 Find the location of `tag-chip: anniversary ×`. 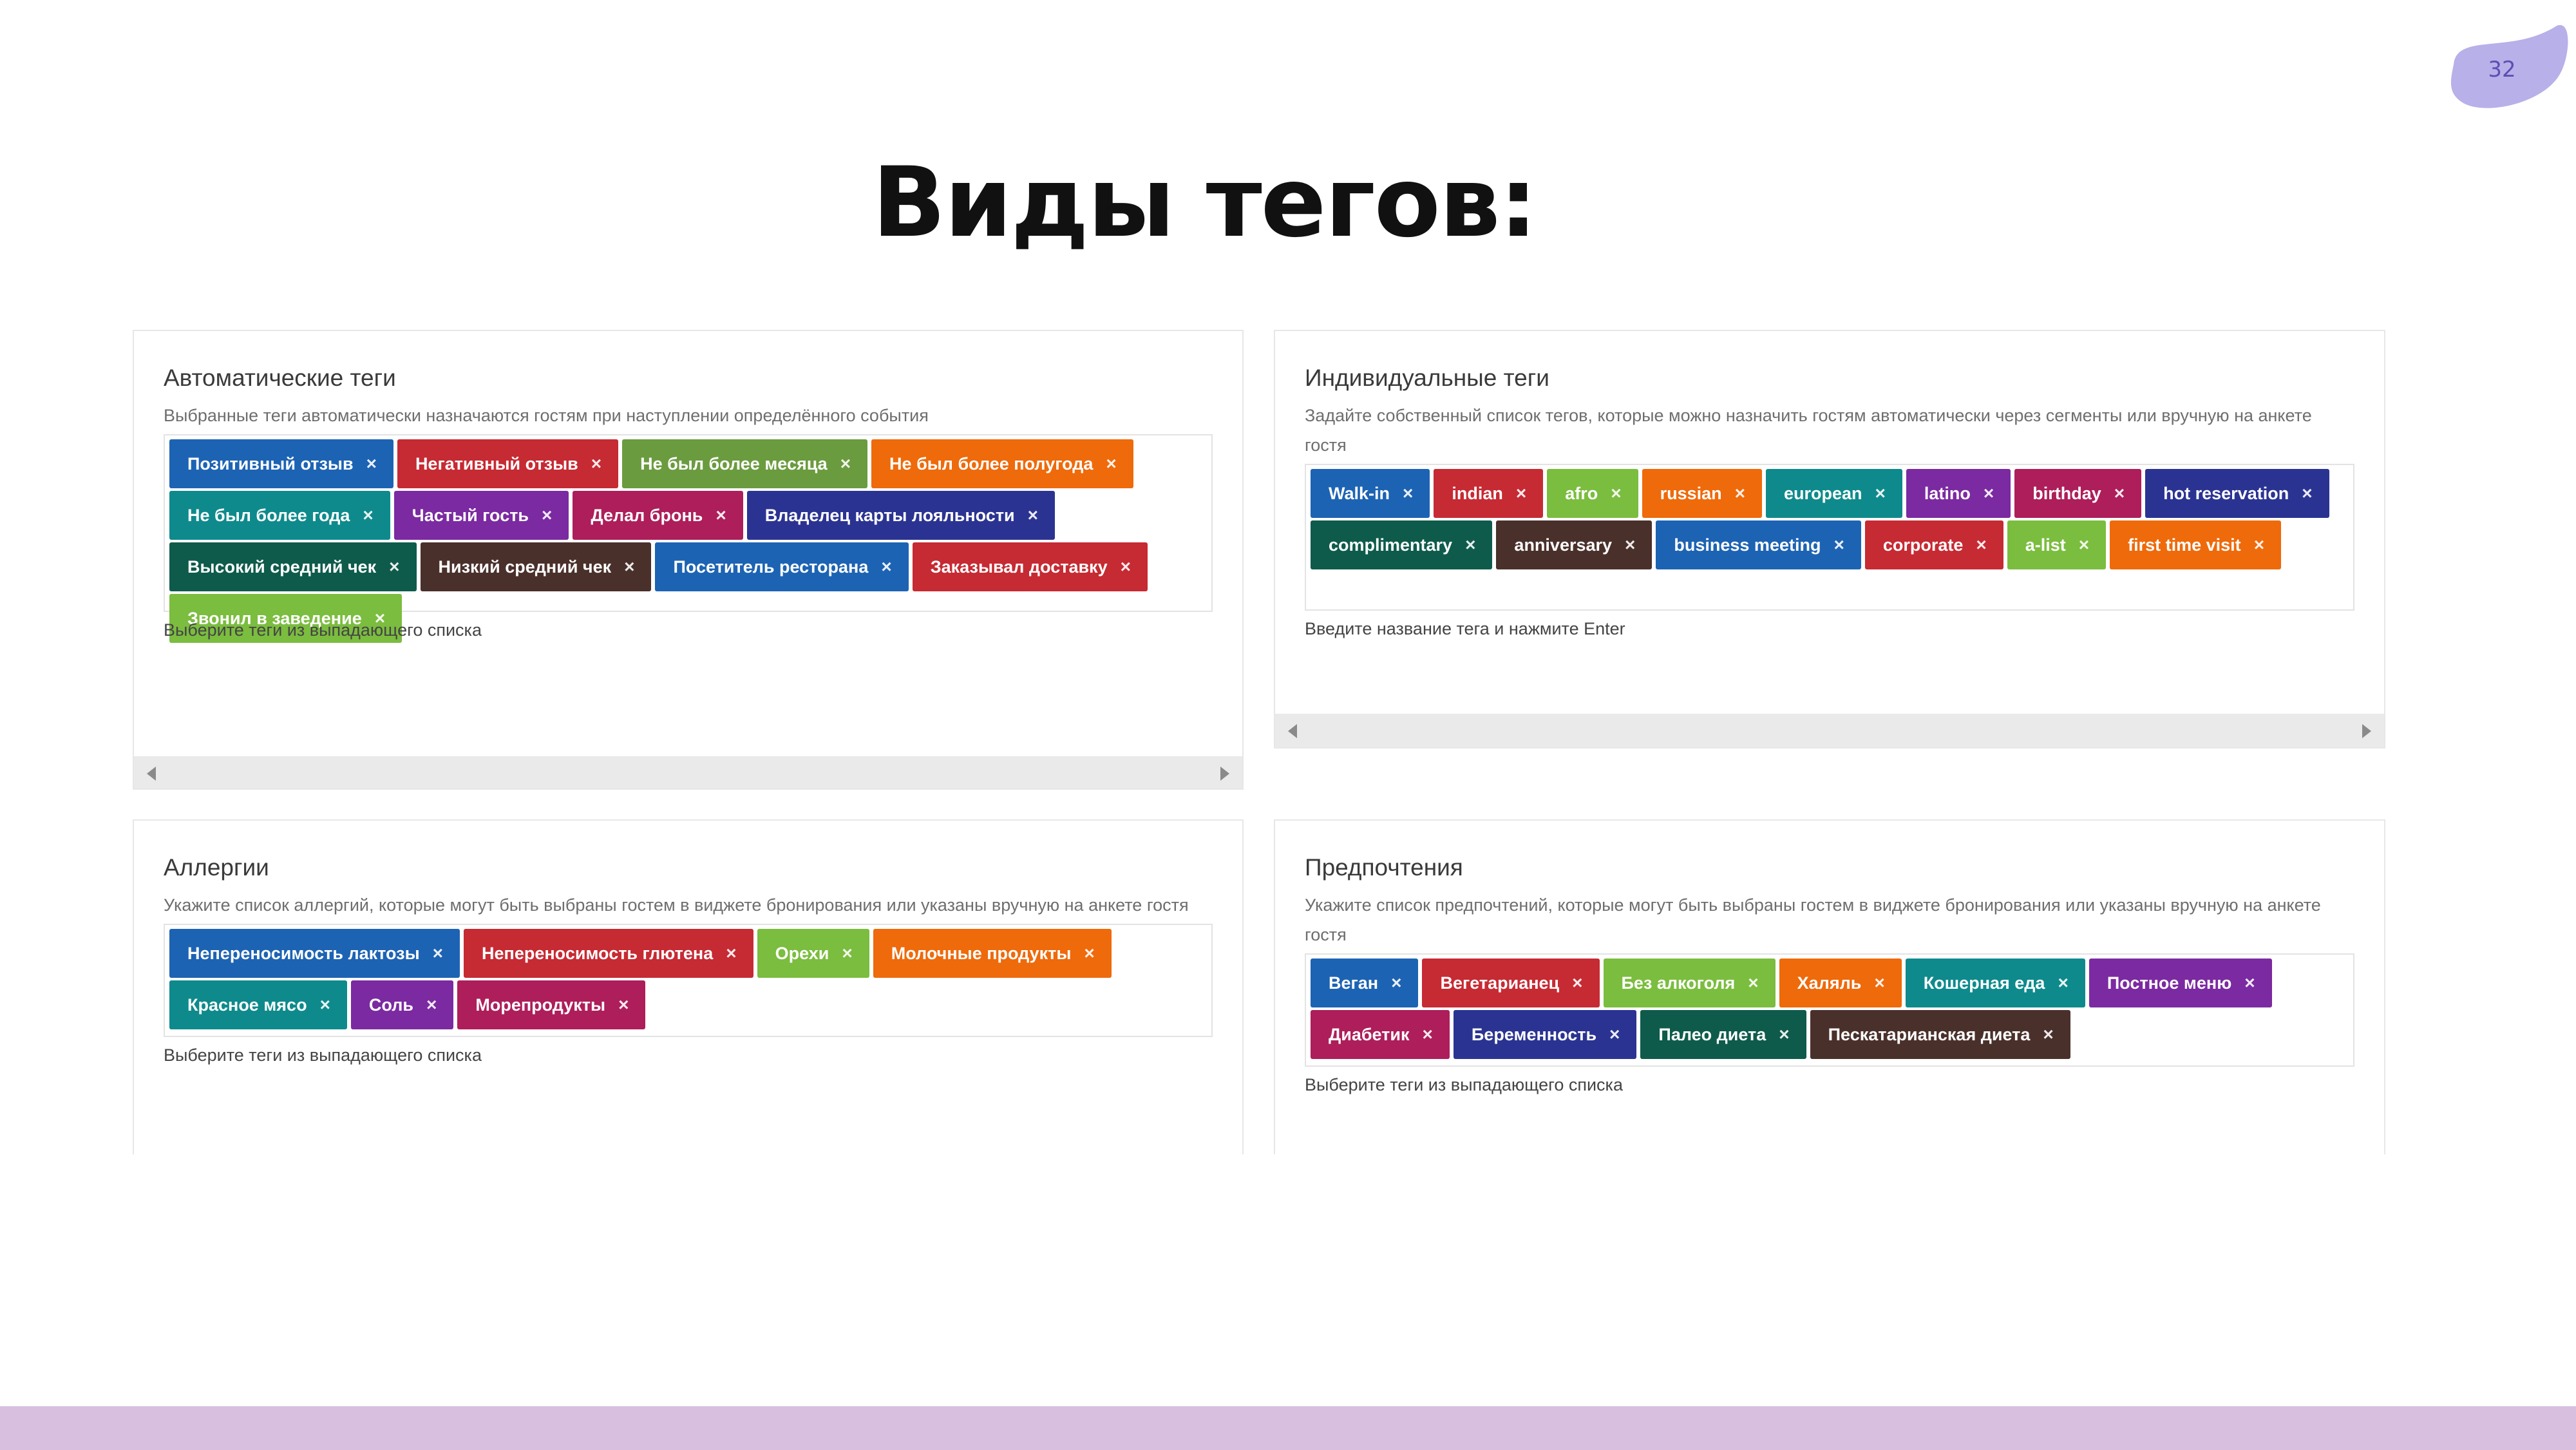

tag-chip: anniversary × is located at coordinates (1574, 545).